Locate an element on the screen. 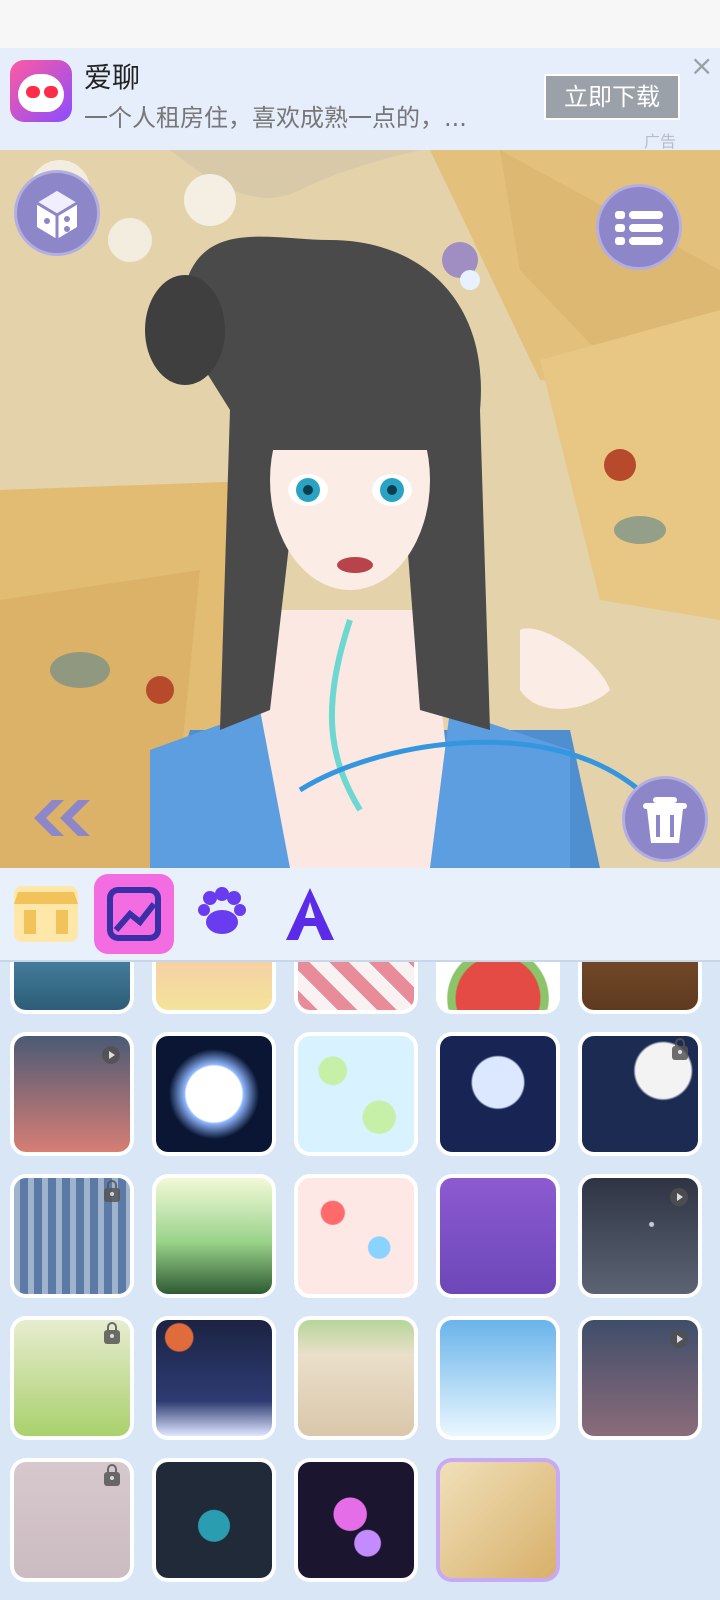  tab-text is located at coordinates (310, 914).